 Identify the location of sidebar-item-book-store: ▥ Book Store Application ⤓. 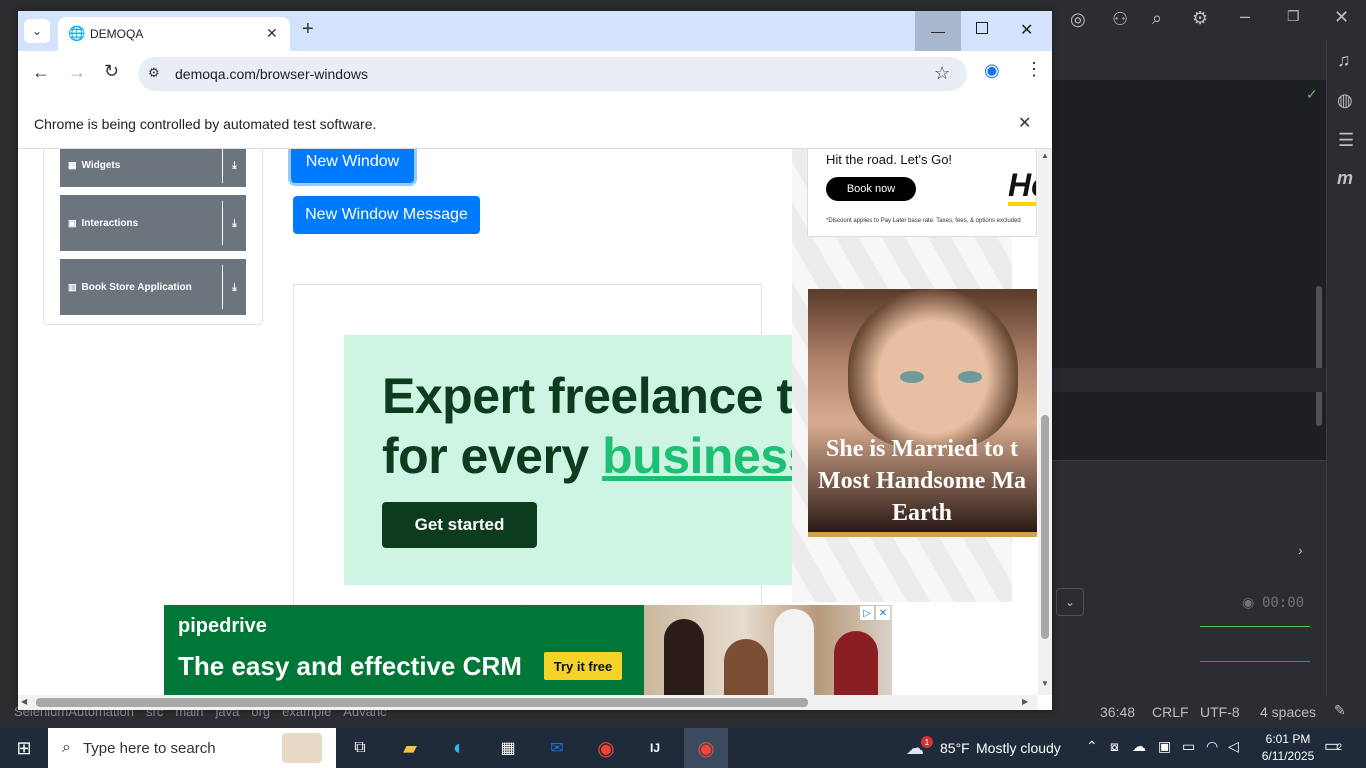
(153, 287).